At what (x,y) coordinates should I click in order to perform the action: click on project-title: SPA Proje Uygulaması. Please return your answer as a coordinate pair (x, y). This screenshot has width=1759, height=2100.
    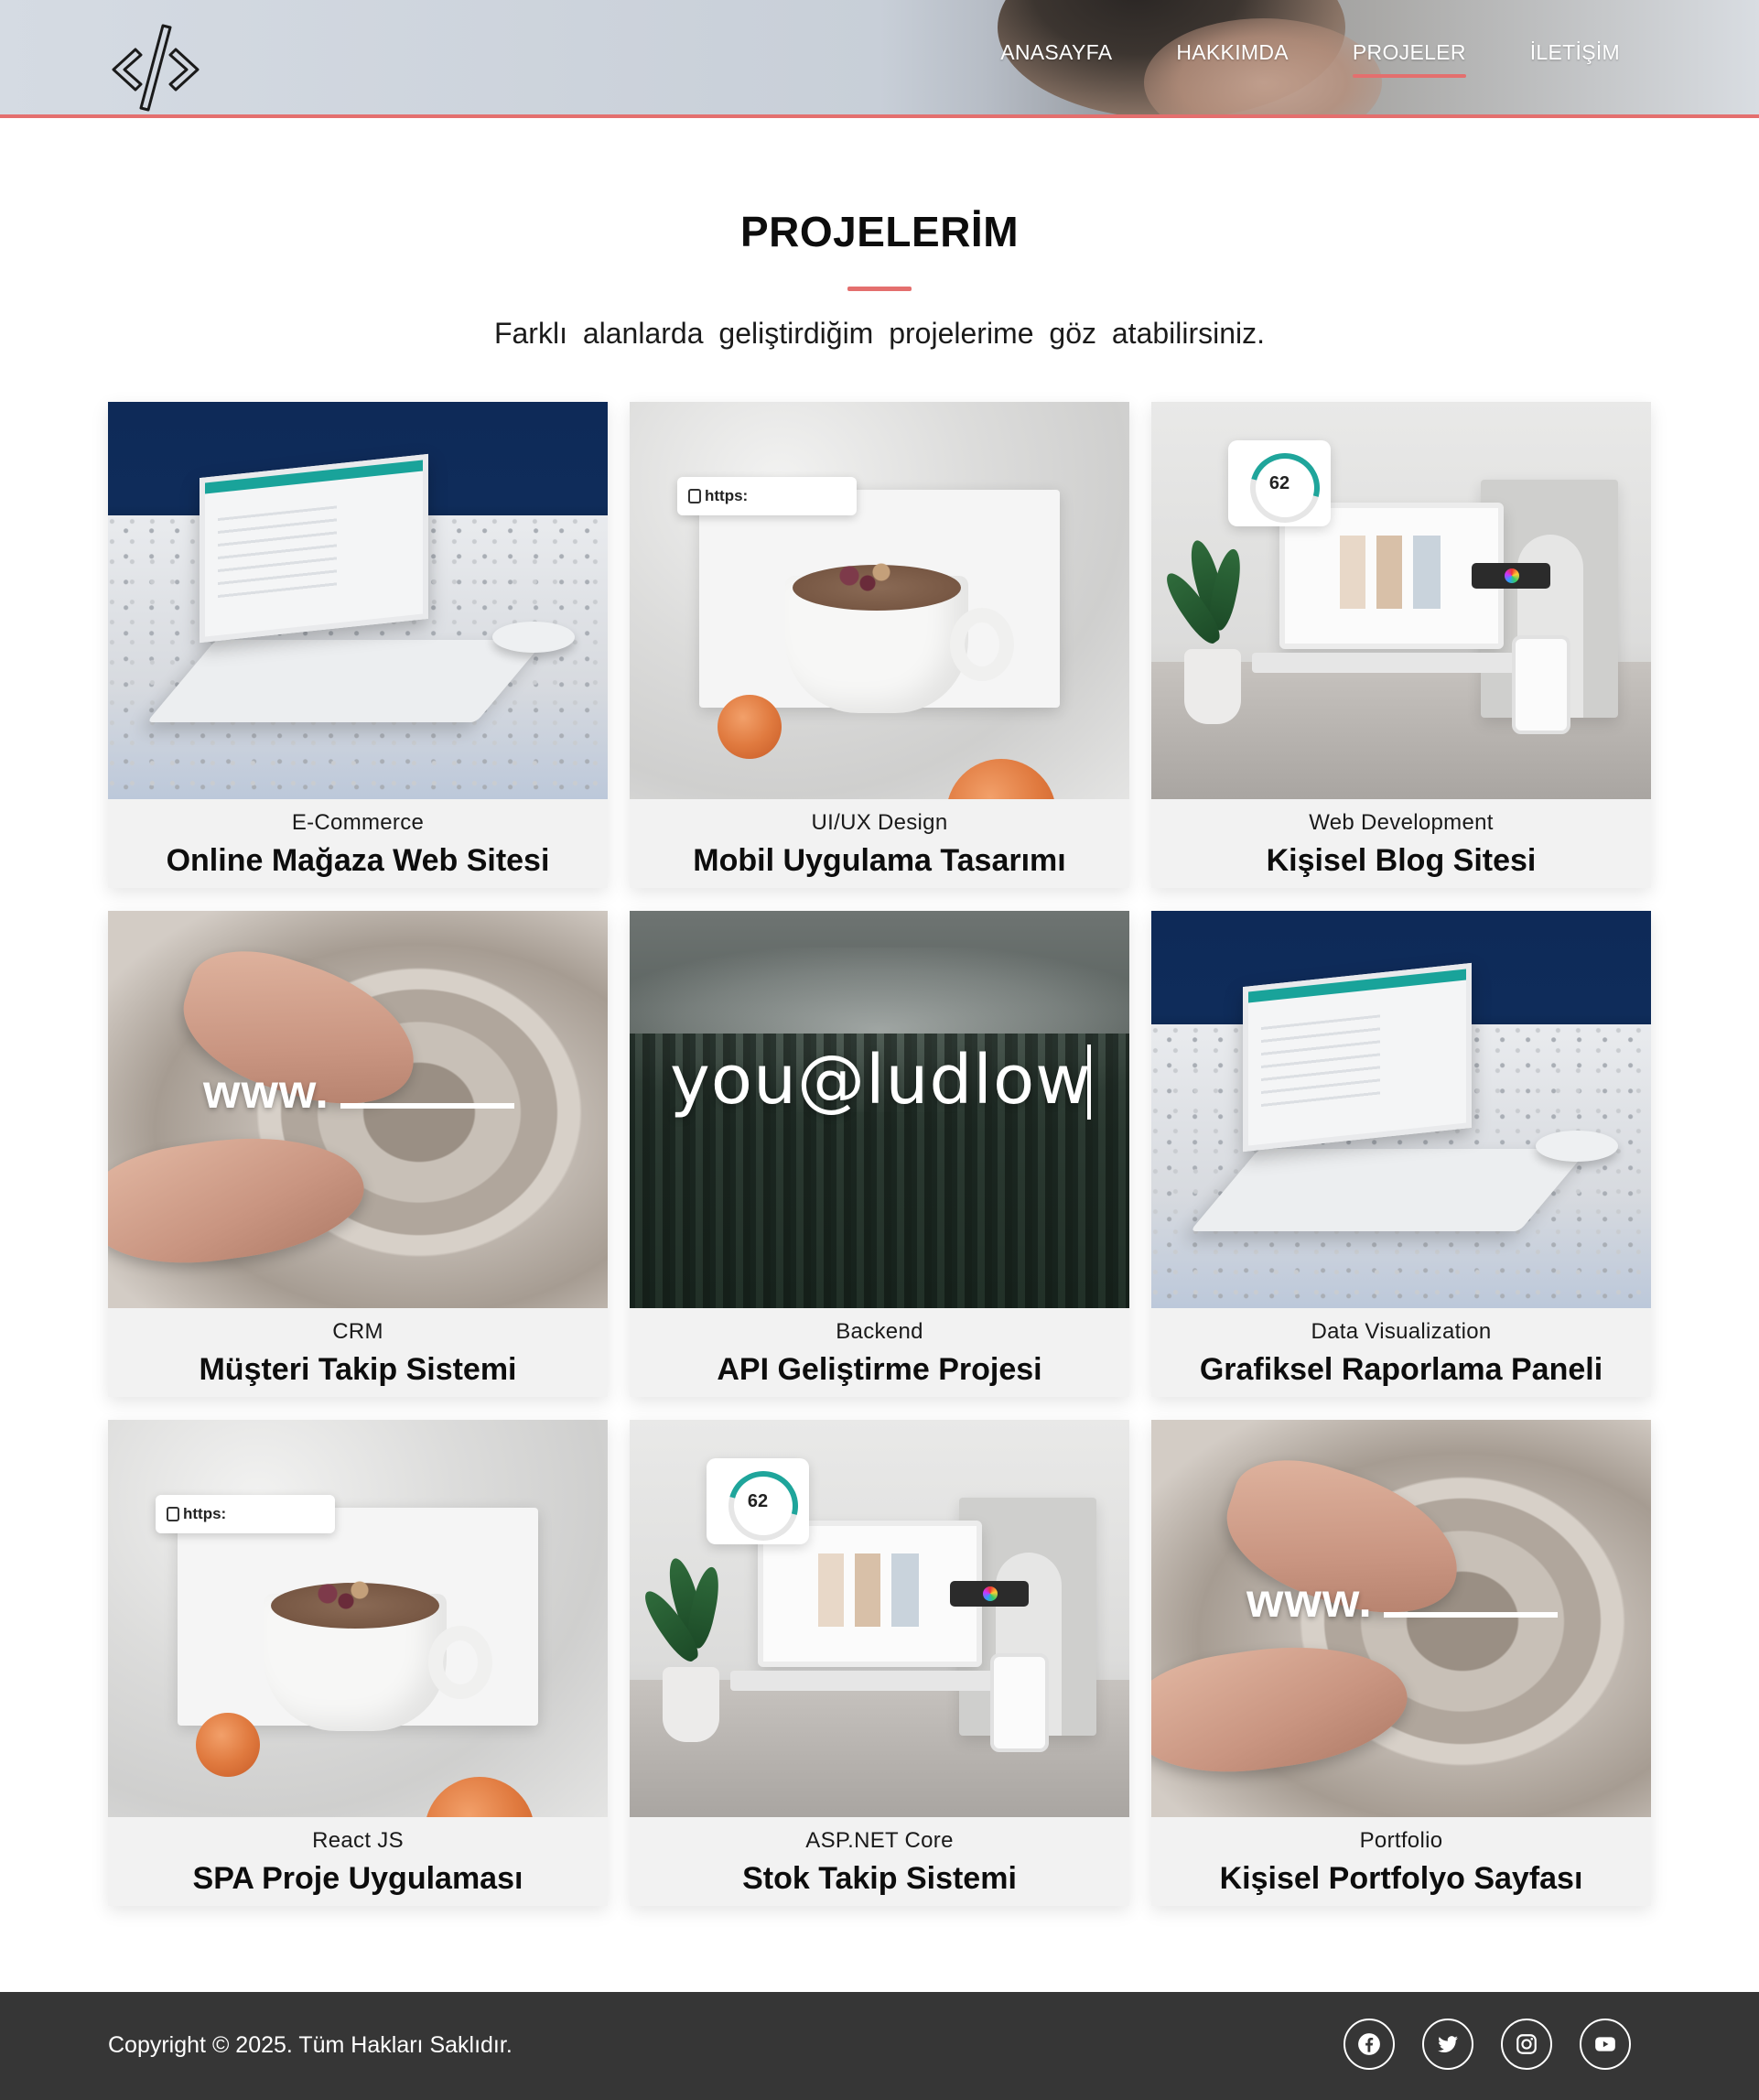
    Looking at the image, I should click on (357, 1878).